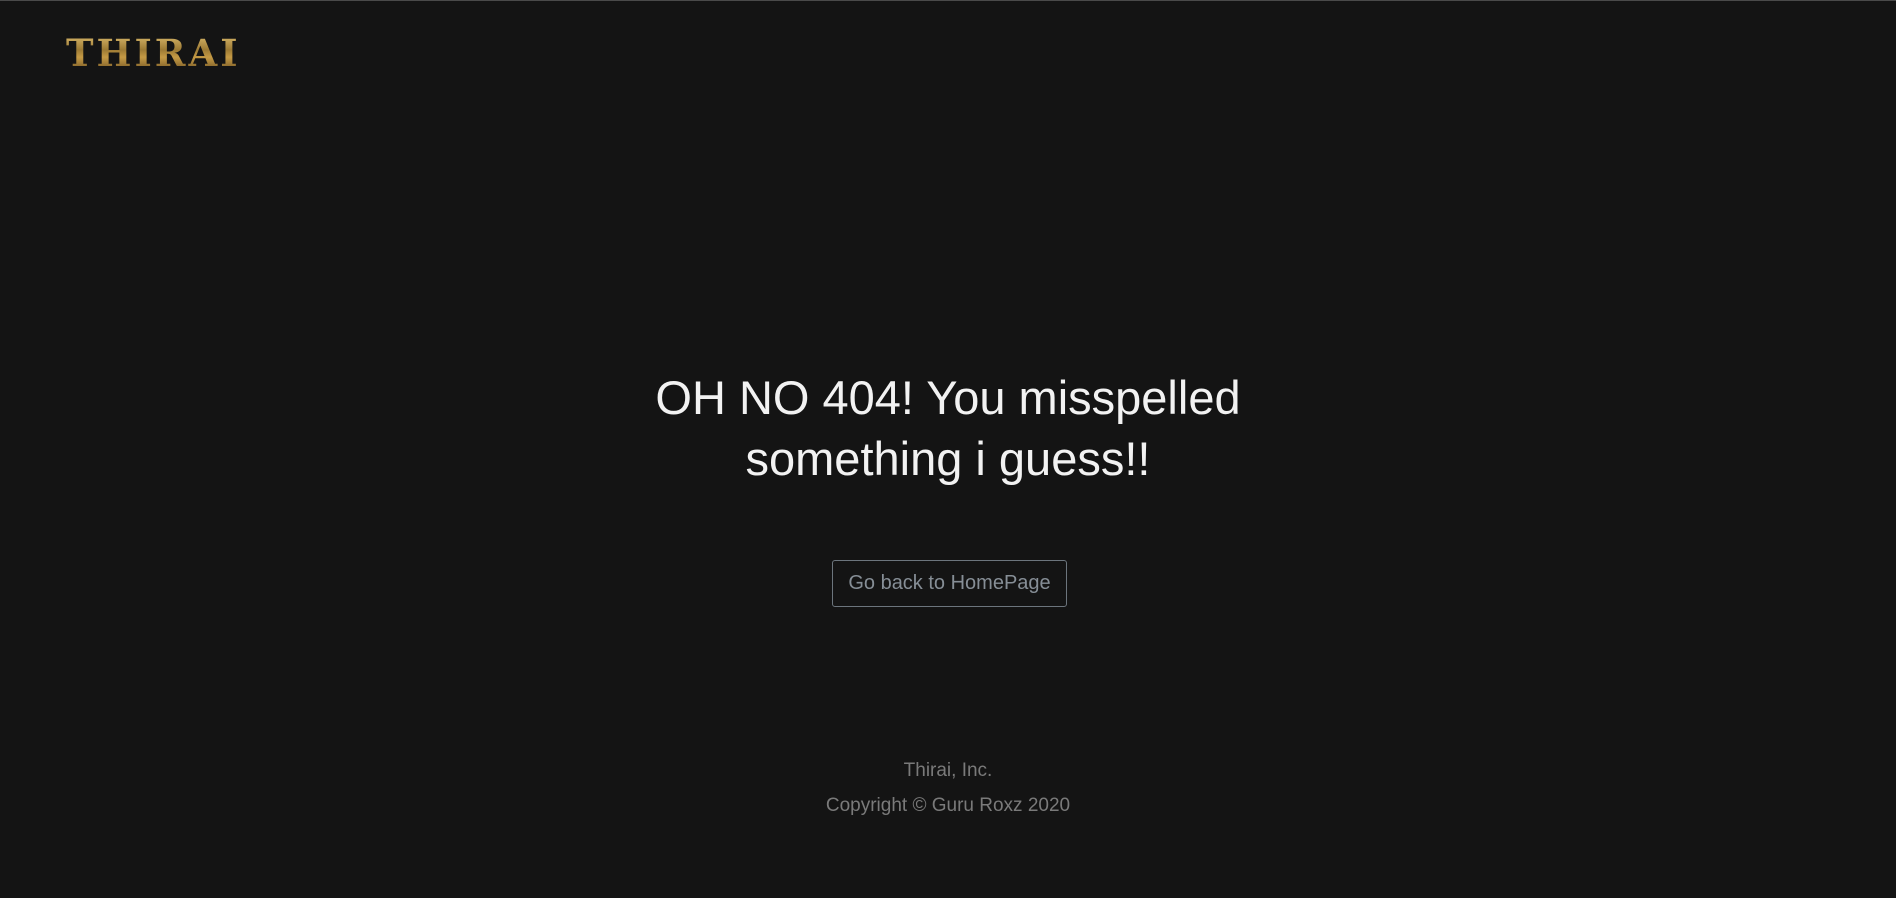  Describe the element at coordinates (949, 583) in the screenshot. I see `go-home-button: Go back to HomePage` at that location.